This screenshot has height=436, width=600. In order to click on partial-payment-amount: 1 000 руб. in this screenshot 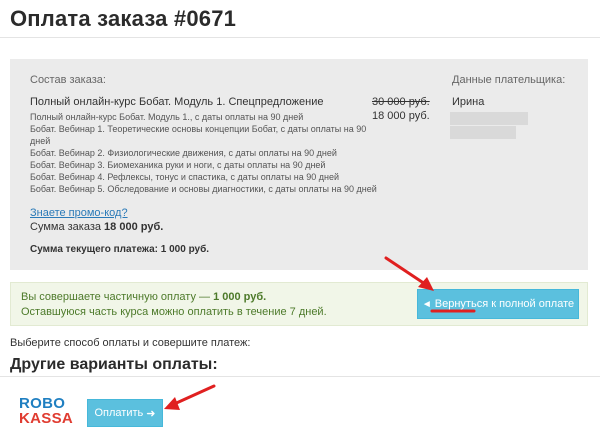, I will do `click(240, 297)`.